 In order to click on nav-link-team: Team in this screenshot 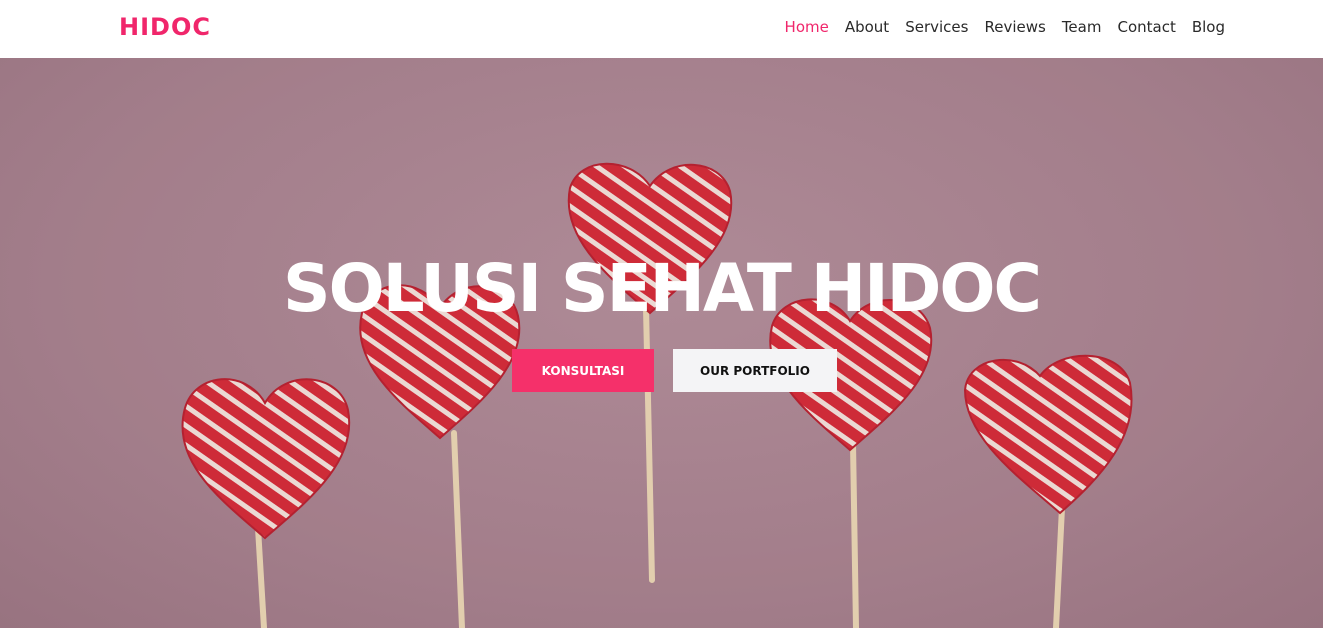, I will do `click(1082, 27)`.